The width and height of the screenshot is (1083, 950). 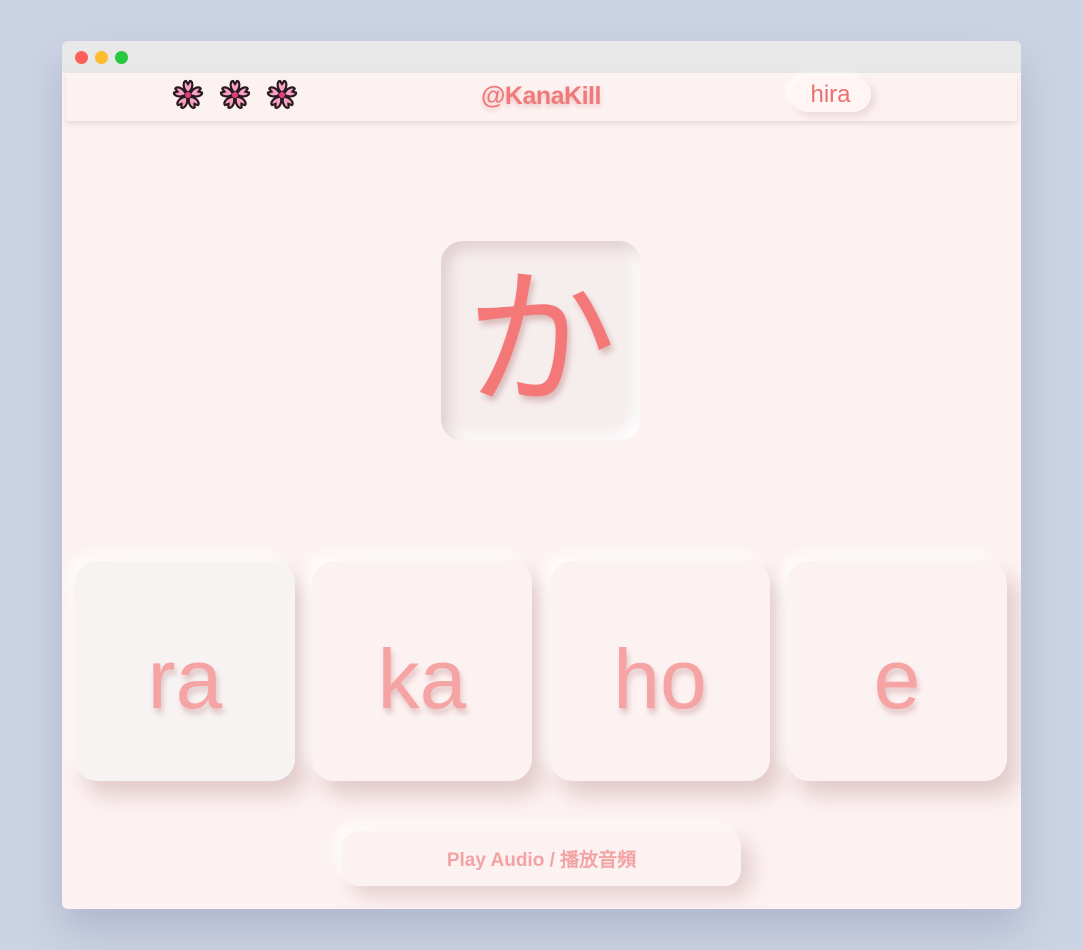 What do you see at coordinates (660, 678) in the screenshot?
I see `answer-option-label: ho` at bounding box center [660, 678].